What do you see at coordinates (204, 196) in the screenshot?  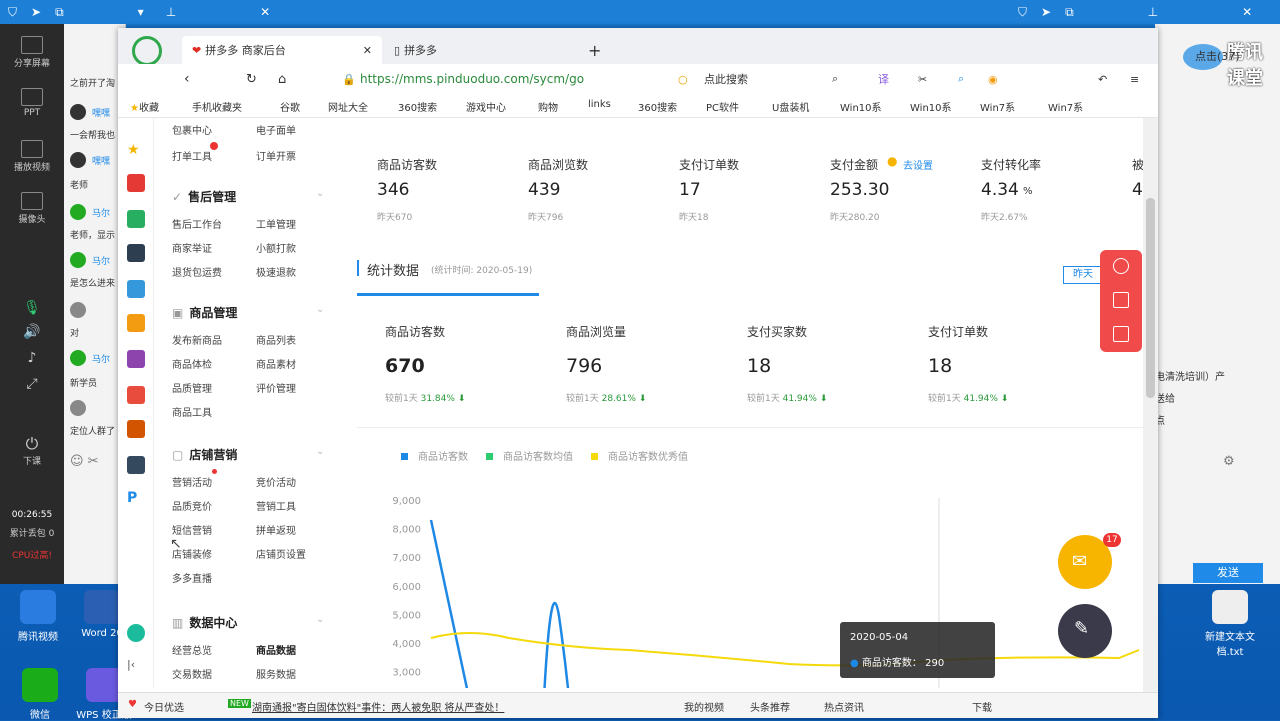 I see `nav-section-aftersale: ✓ 售后管理` at bounding box center [204, 196].